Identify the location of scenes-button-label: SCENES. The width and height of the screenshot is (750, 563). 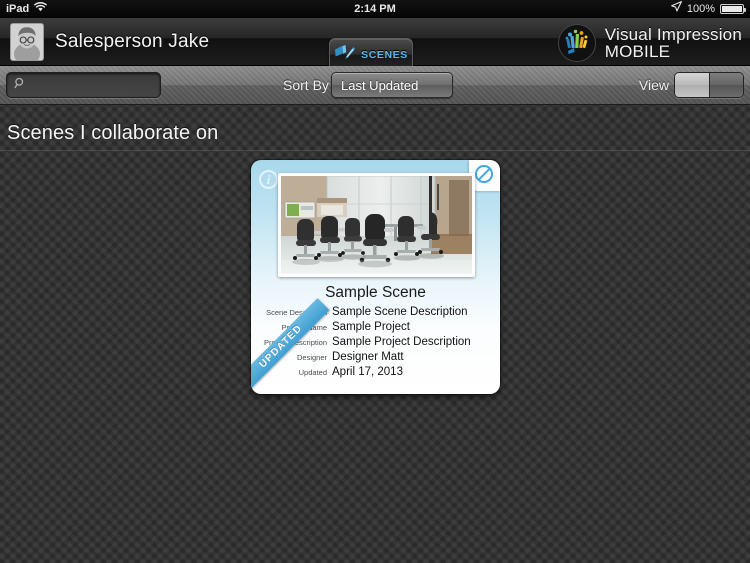
(384, 55).